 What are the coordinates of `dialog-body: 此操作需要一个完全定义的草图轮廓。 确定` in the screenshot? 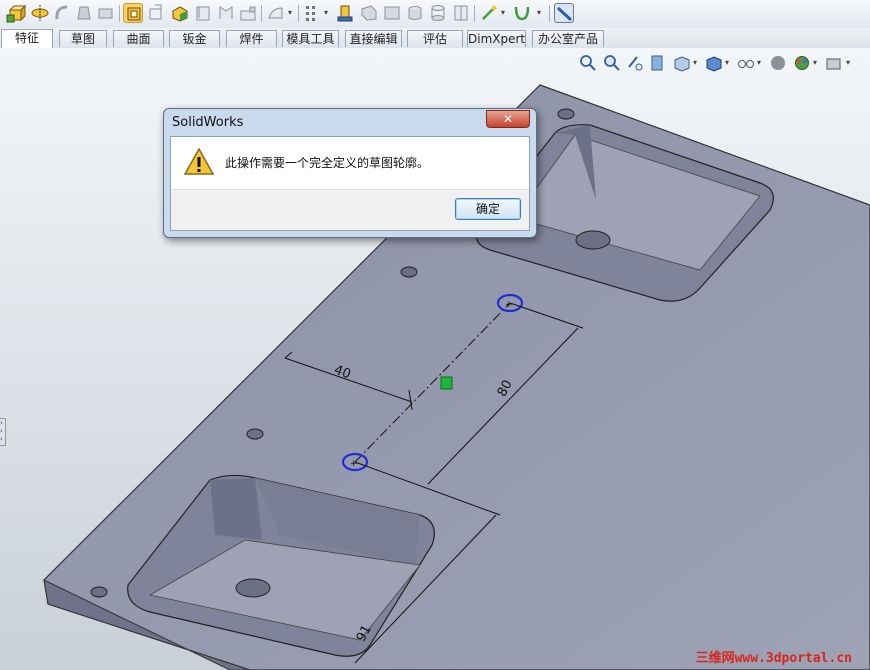 It's located at (350, 183).